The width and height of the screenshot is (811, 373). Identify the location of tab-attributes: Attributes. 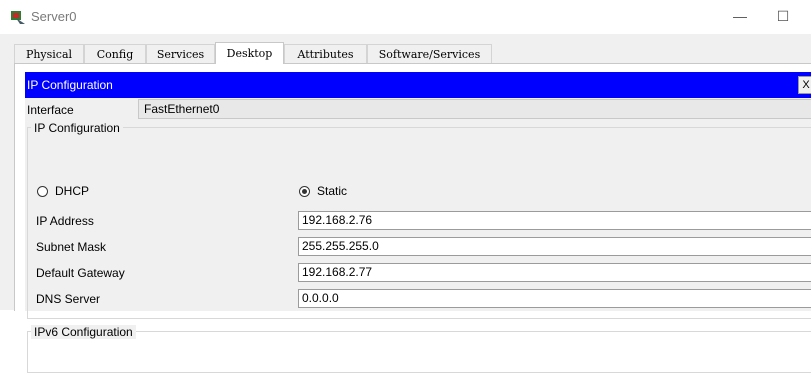
(325, 53).